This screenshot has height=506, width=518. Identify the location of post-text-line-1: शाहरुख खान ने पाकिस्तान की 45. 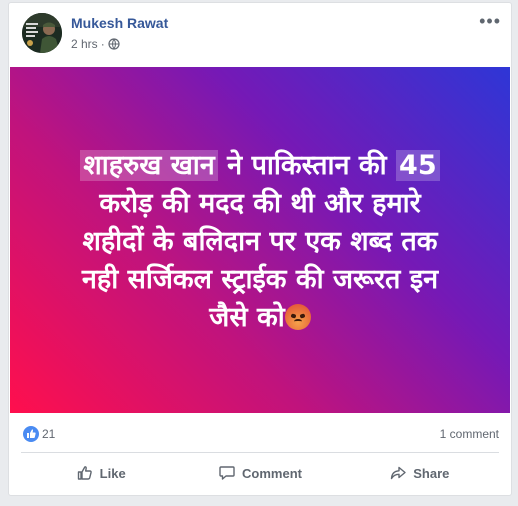
(260, 166).